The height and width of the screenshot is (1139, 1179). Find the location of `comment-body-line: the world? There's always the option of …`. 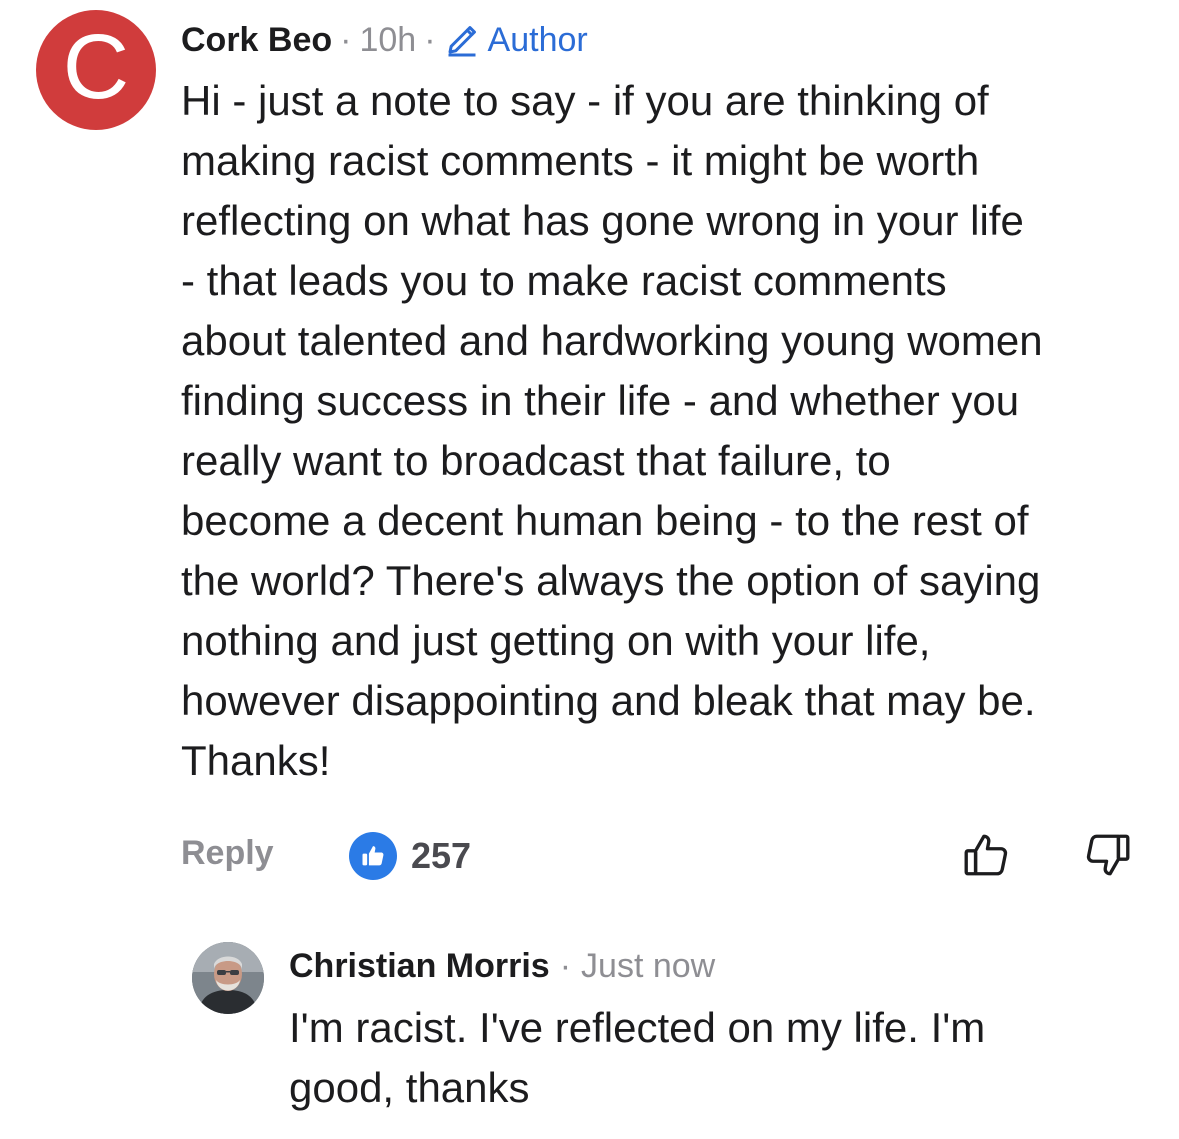

comment-body-line: the world? There's always the option of … is located at coordinates (611, 580).